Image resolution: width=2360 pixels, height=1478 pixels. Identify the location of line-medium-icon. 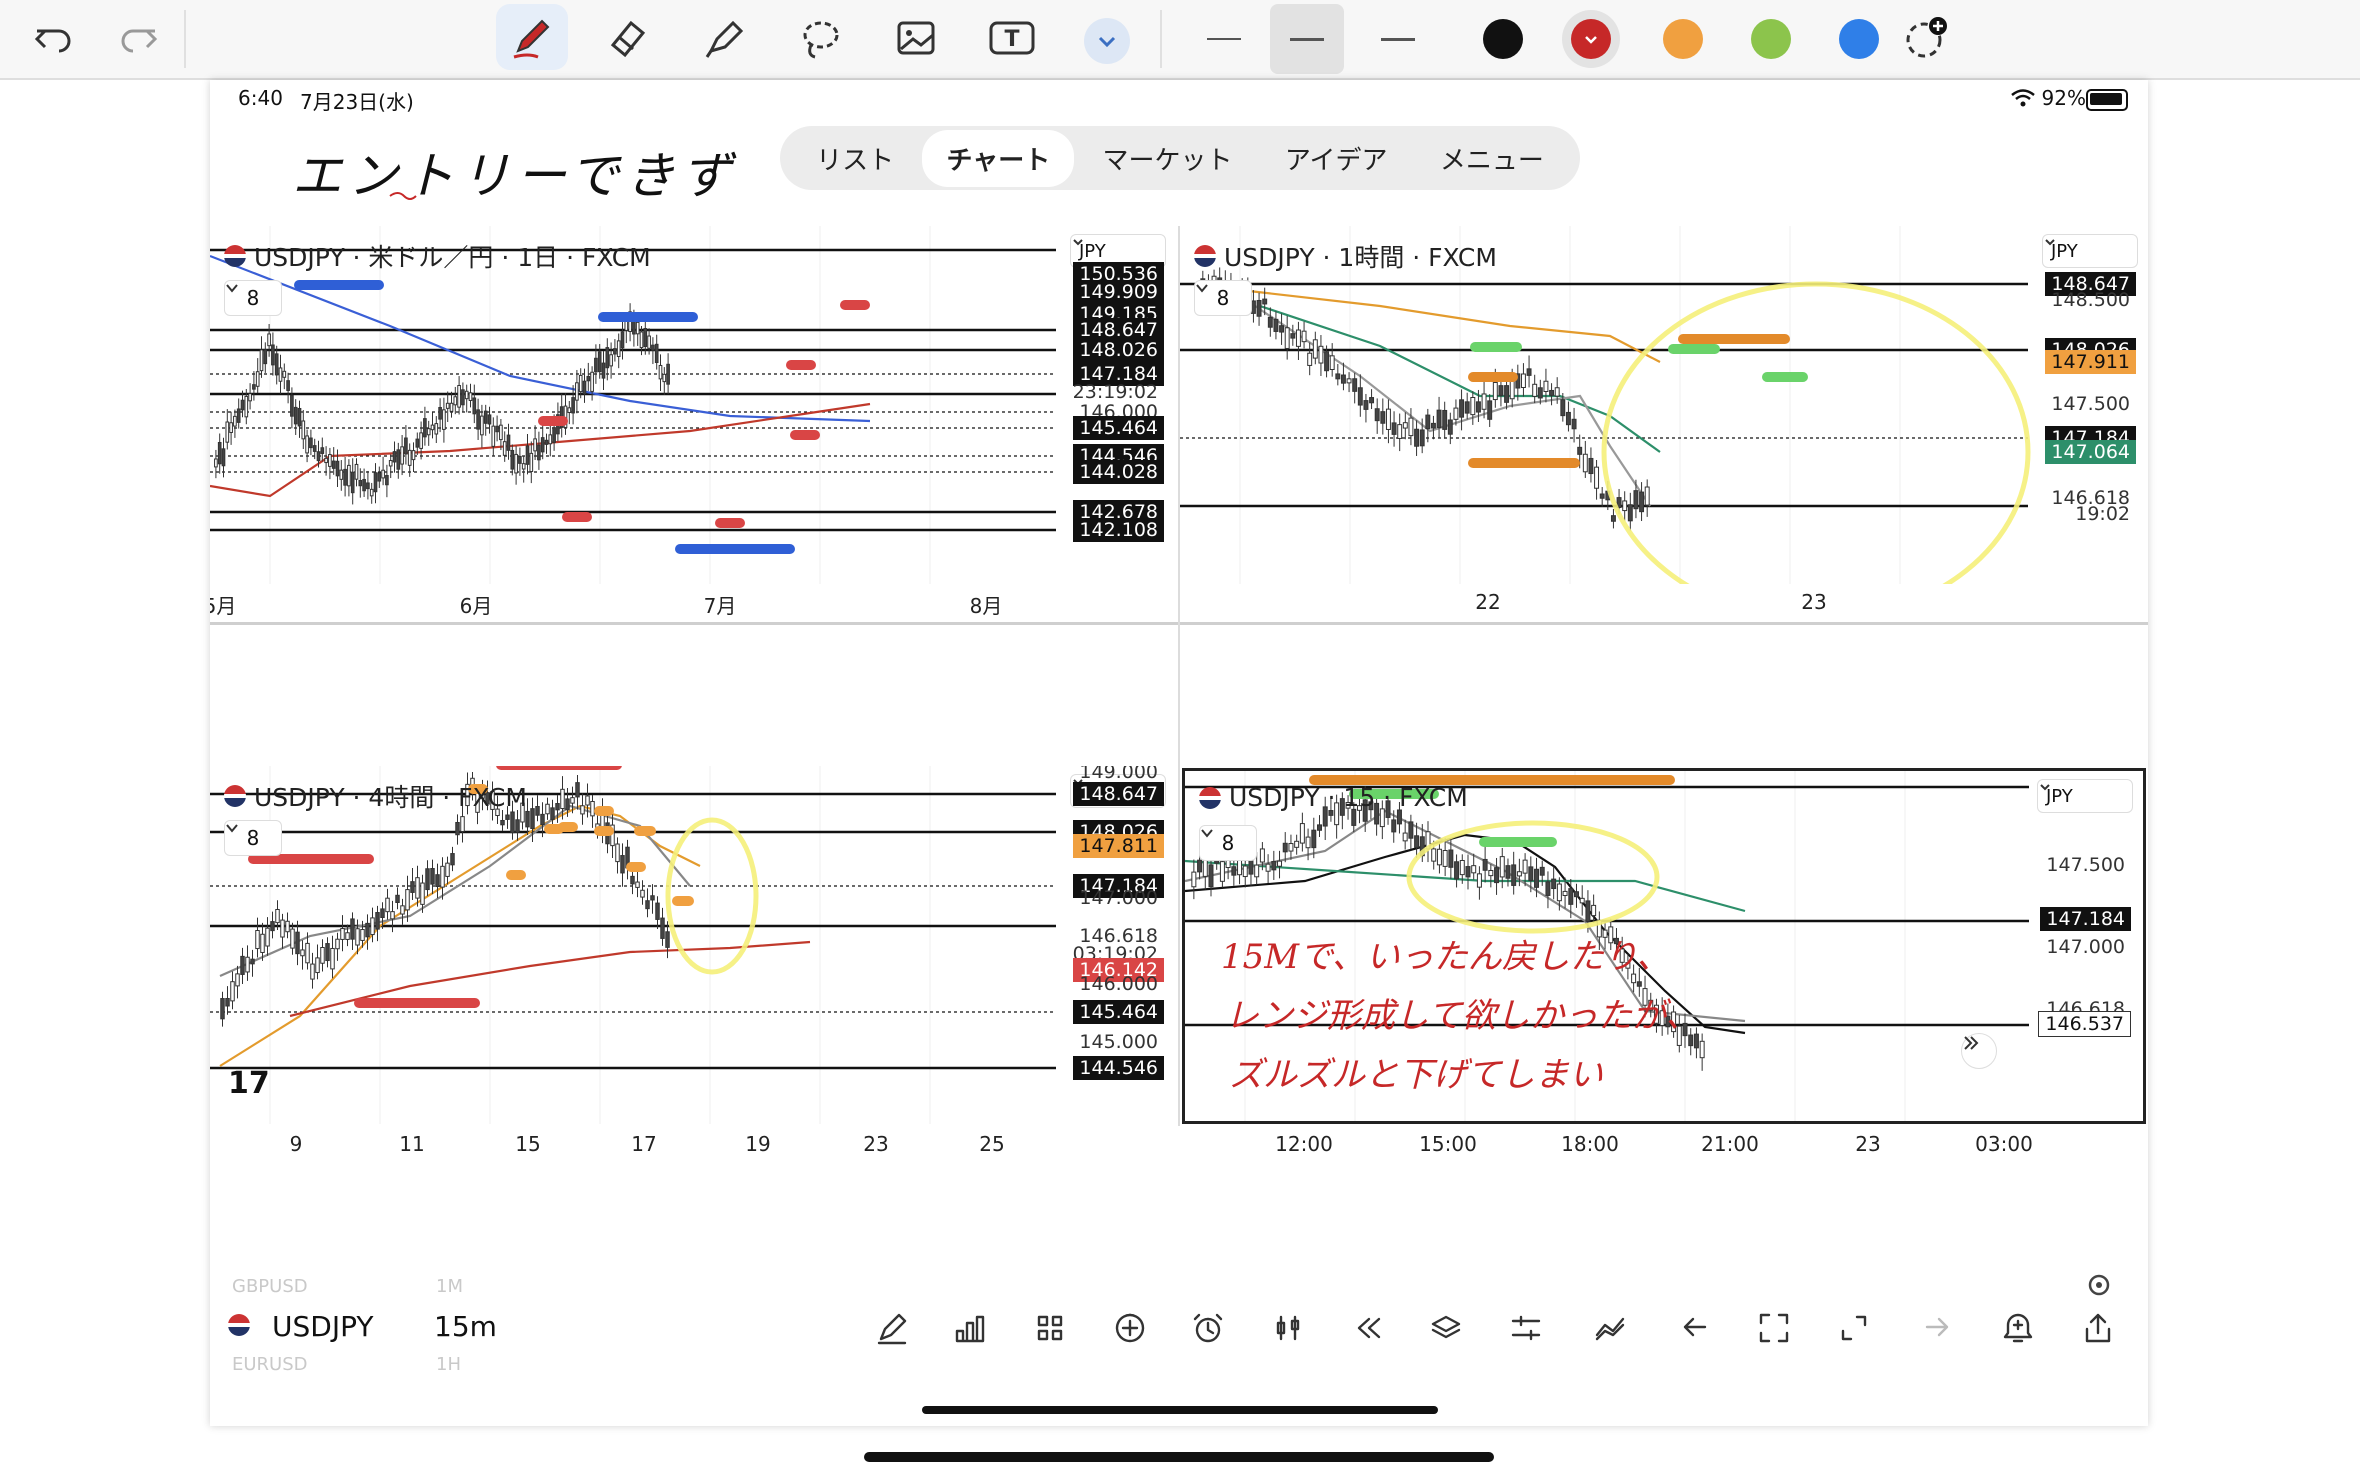
(1307, 39).